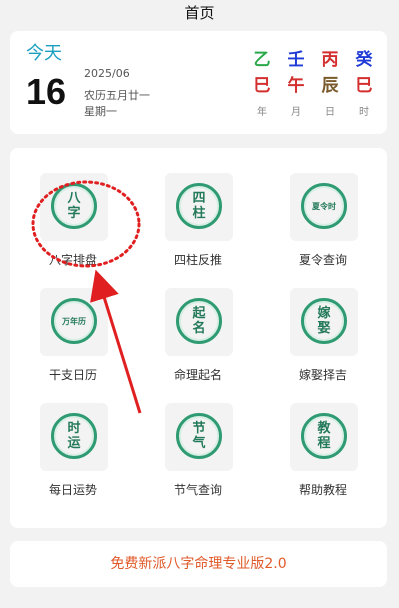 The width and height of the screenshot is (399, 608). I want to click on pillar-label: 年, so click(262, 112).